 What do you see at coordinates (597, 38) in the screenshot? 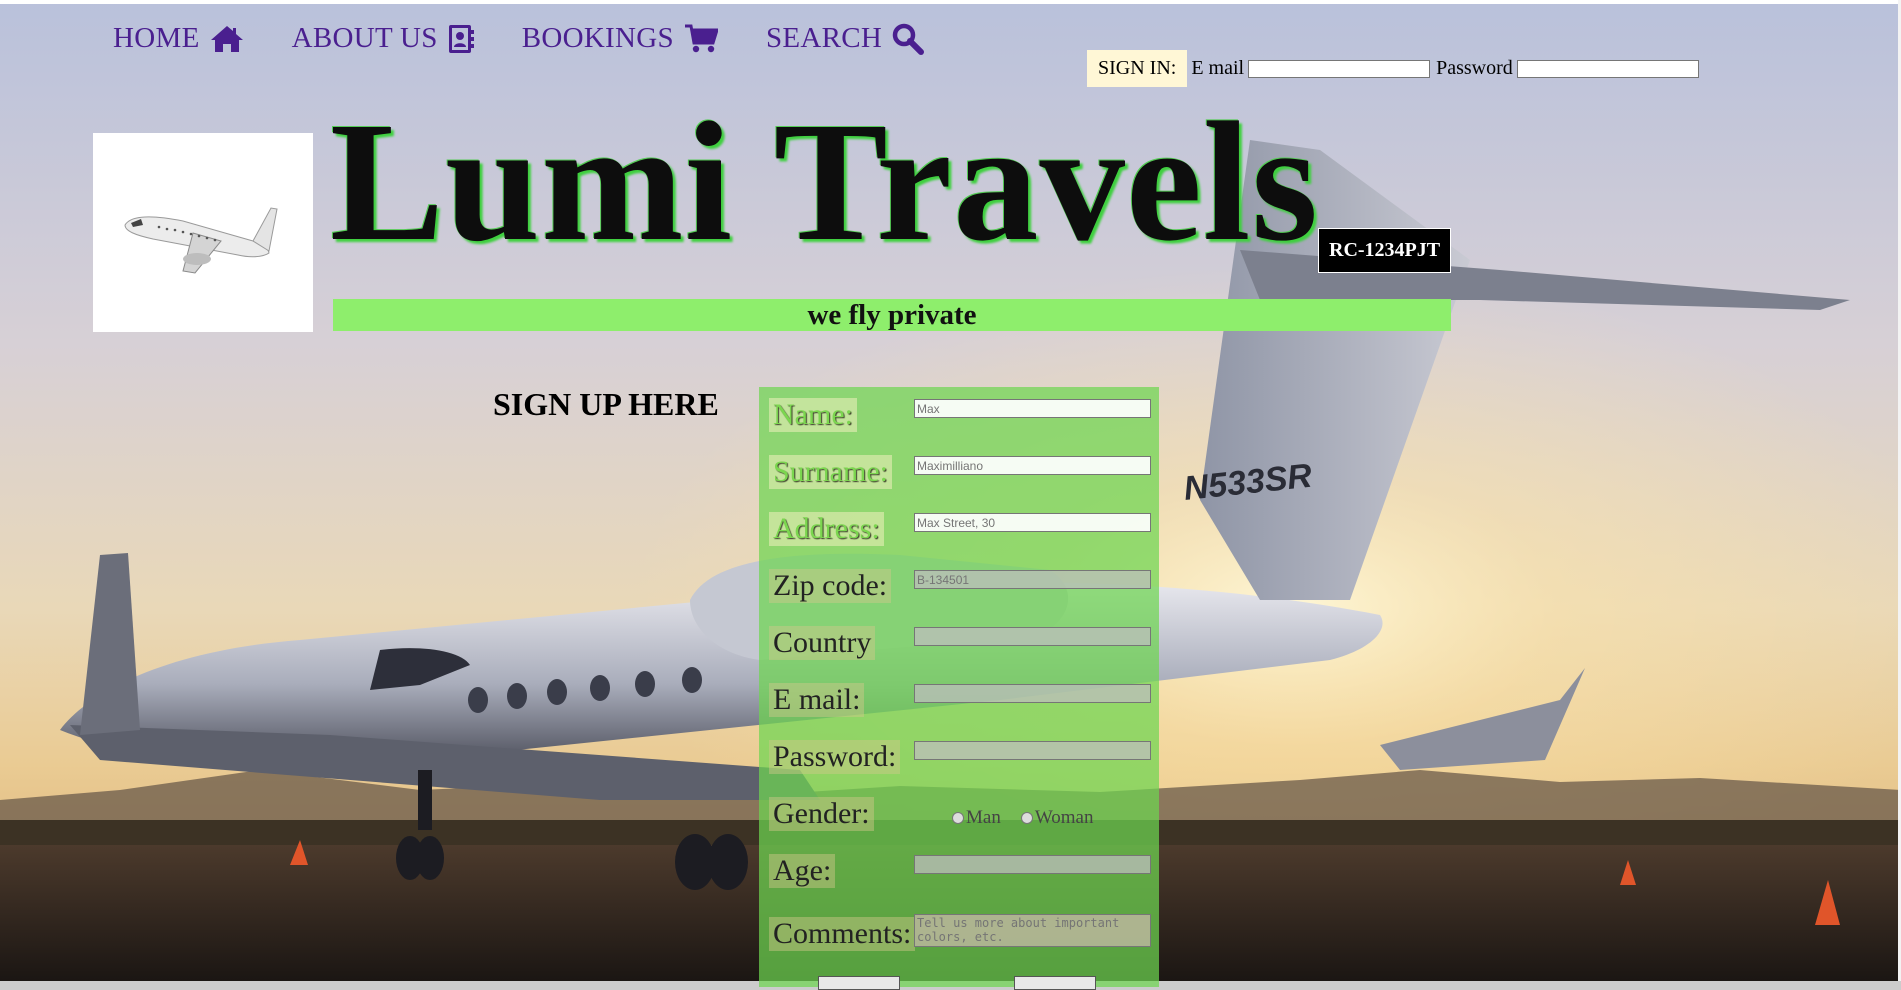
I see `nav-bookings-label: BOOKINGS` at bounding box center [597, 38].